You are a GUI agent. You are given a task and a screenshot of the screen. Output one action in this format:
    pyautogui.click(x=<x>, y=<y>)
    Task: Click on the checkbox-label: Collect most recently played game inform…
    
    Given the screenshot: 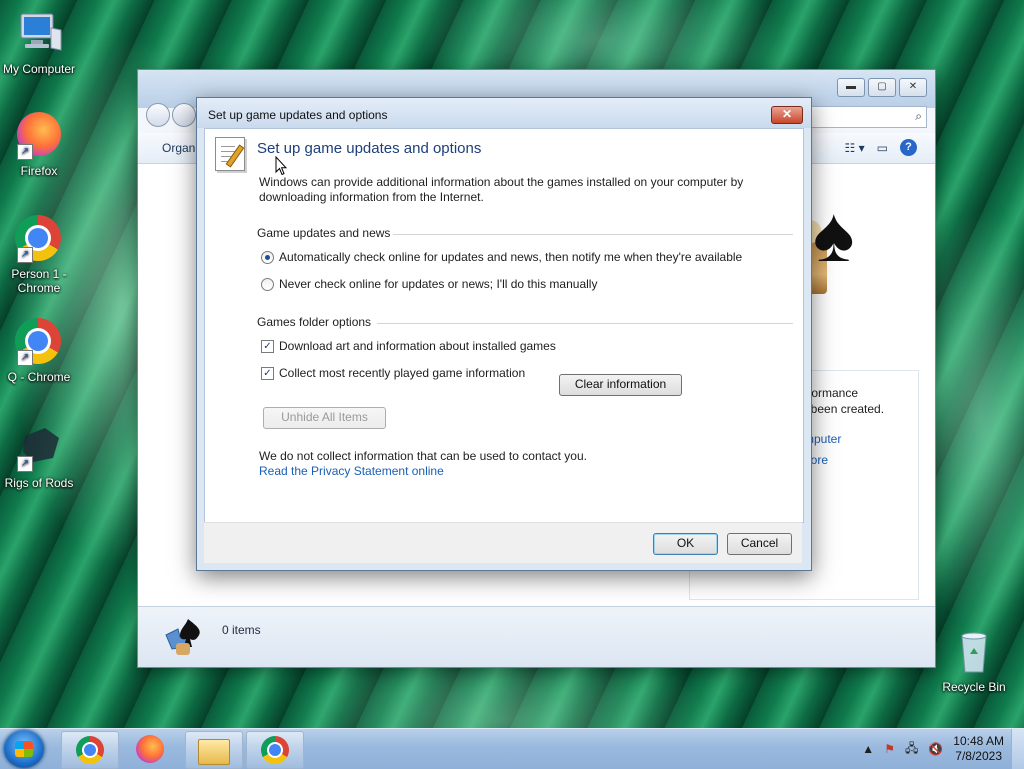 What is the action you would take?
    pyautogui.click(x=402, y=373)
    